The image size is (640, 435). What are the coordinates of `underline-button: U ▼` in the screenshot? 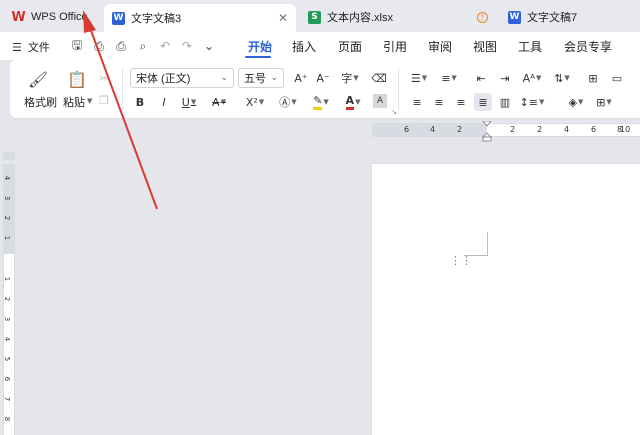 It's located at (189, 102).